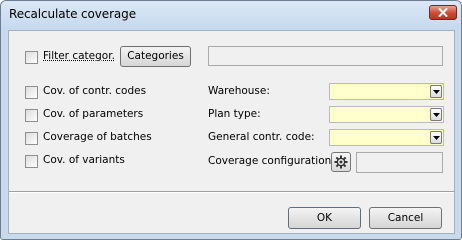 The height and width of the screenshot is (240, 462). Describe the element at coordinates (97, 137) in the screenshot. I see `batches-label: Coverage of batches` at that location.